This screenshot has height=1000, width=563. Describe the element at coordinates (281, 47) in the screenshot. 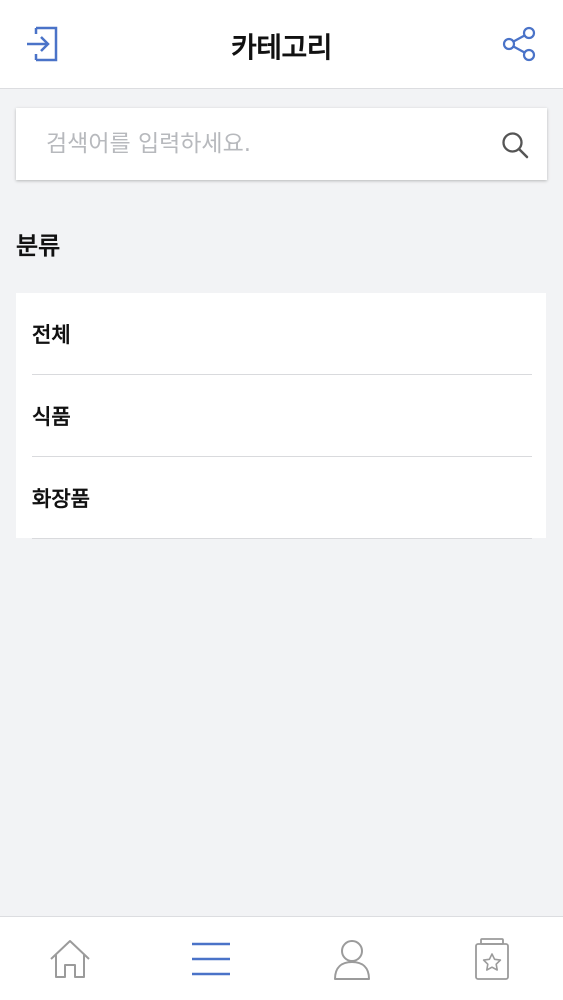

I see `page-title: 카테고리` at that location.